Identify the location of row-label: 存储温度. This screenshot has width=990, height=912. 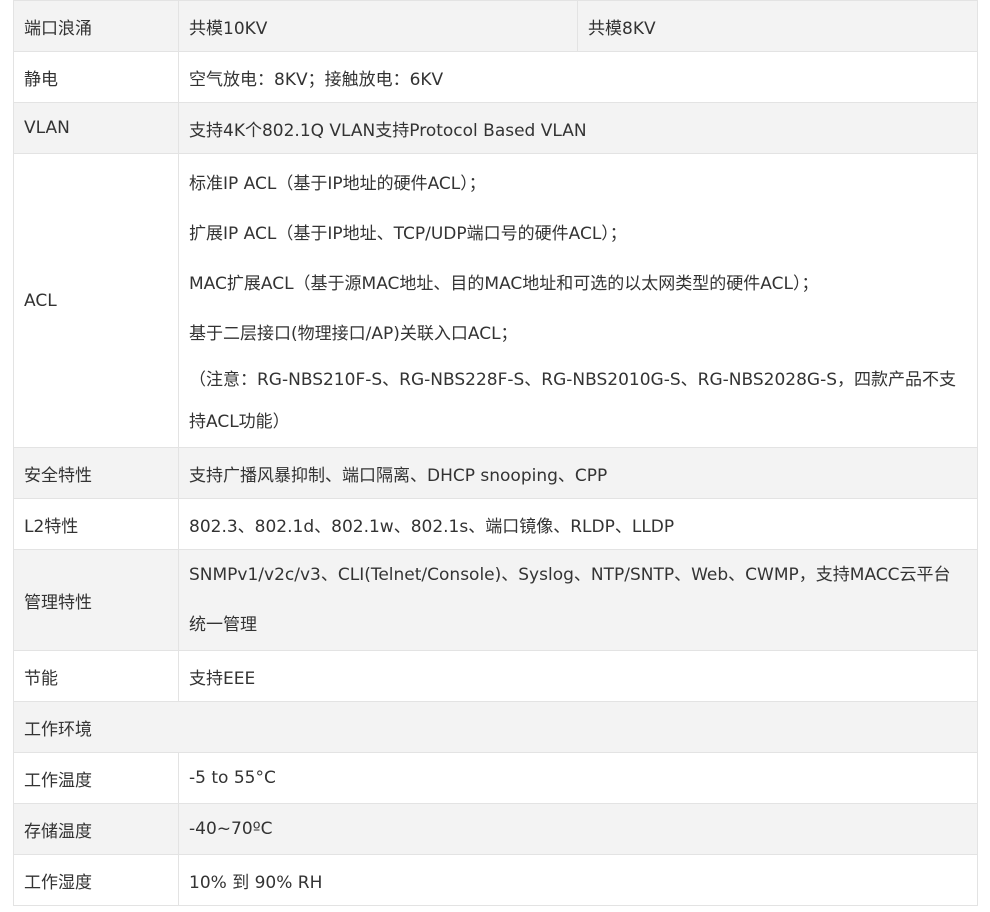
(96, 829).